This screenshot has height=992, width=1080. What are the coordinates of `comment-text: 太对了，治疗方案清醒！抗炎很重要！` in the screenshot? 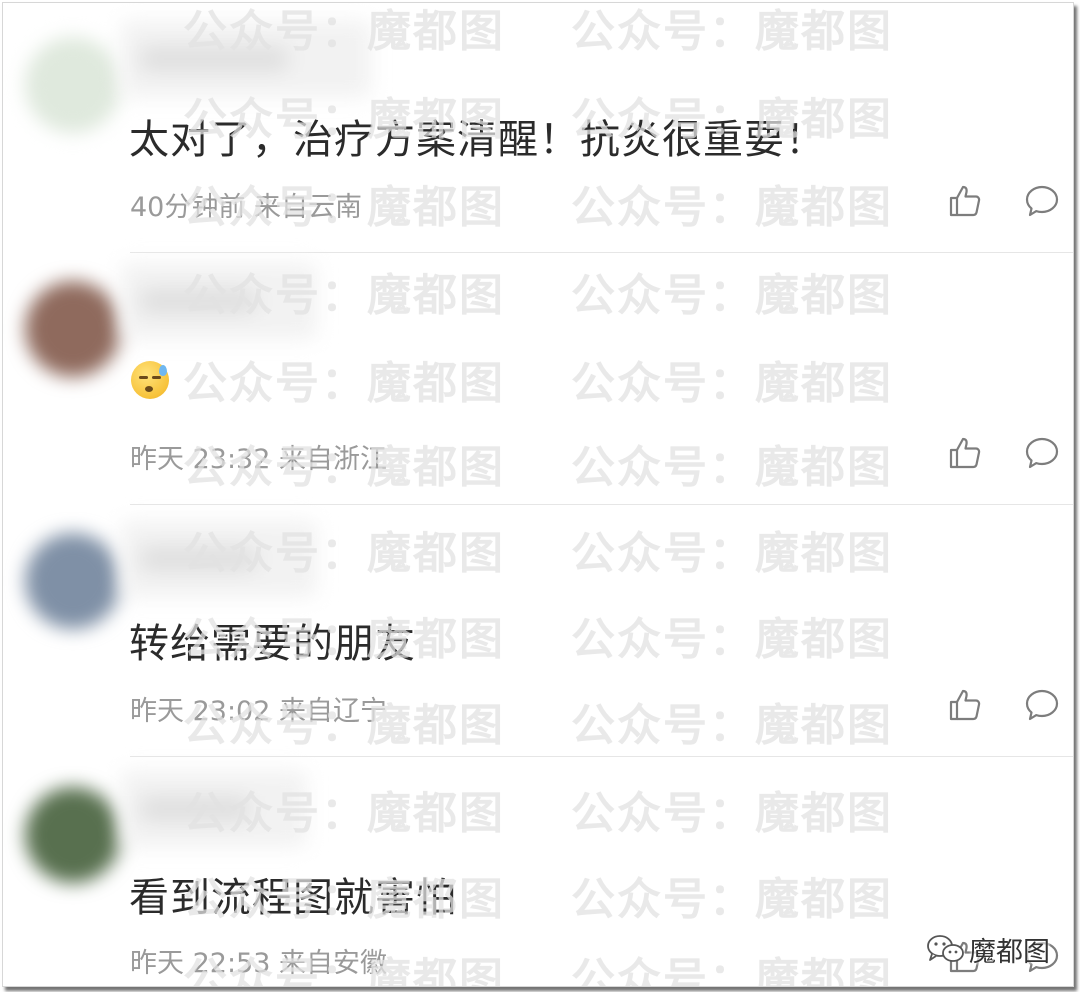 It's located at (477, 140).